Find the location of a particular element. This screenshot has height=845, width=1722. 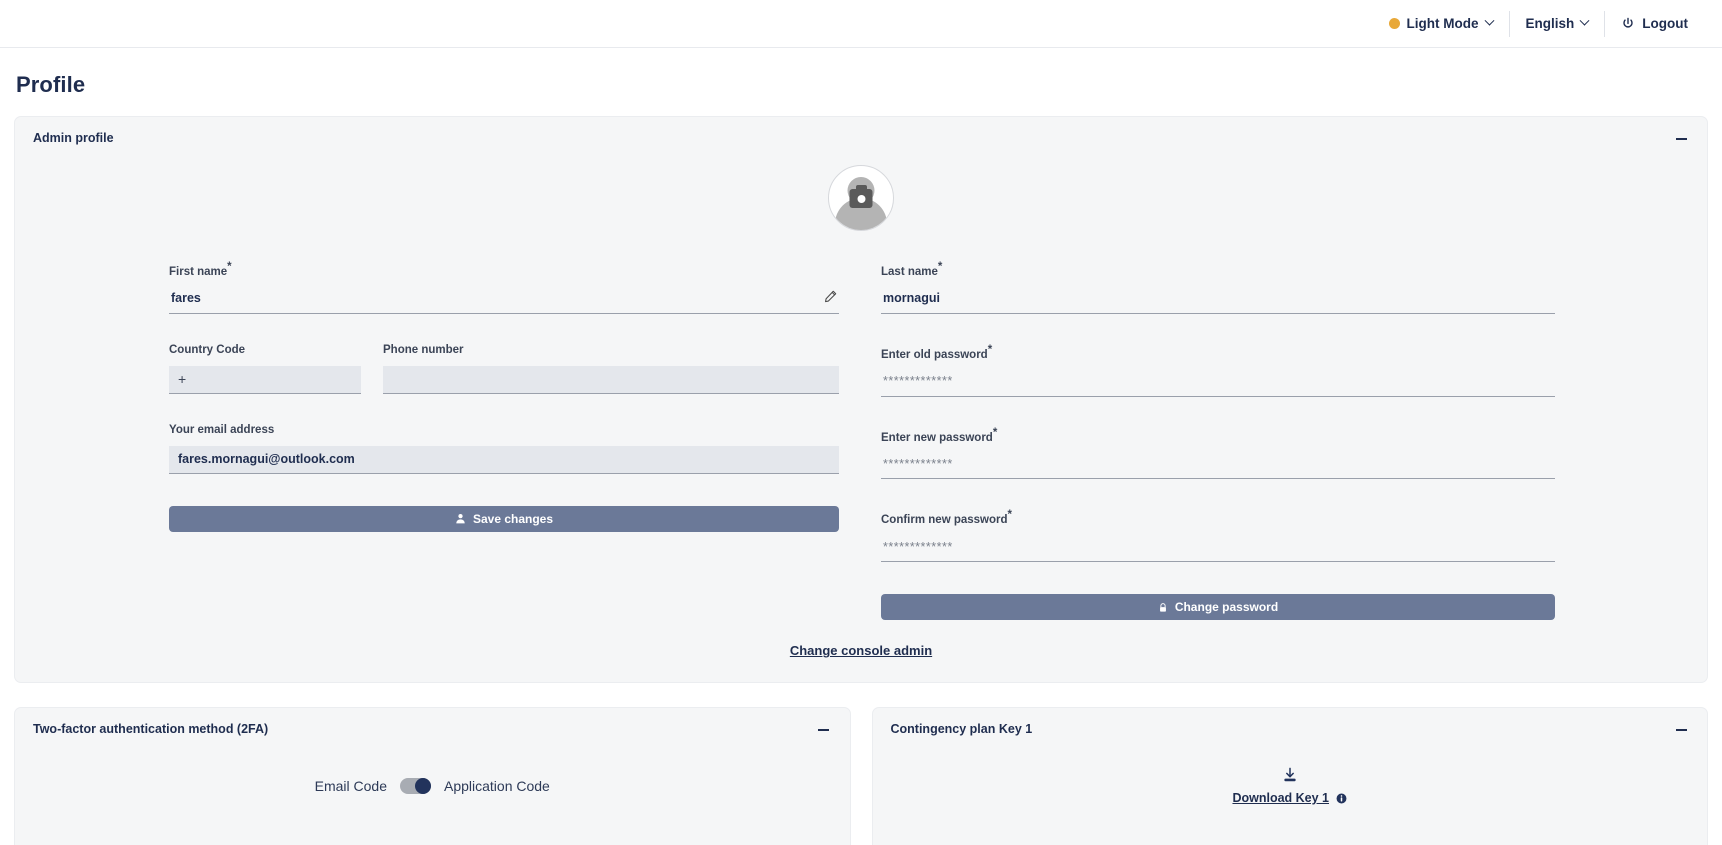

change-password-button: Change password is located at coordinates (1218, 607).